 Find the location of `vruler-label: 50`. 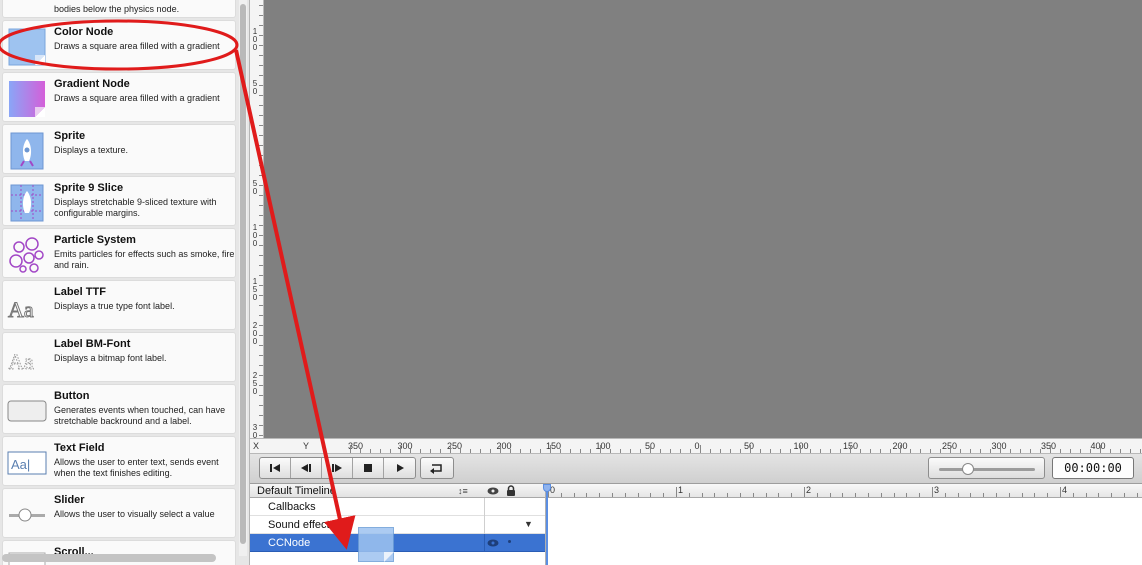

vruler-label: 50 is located at coordinates (255, 187).